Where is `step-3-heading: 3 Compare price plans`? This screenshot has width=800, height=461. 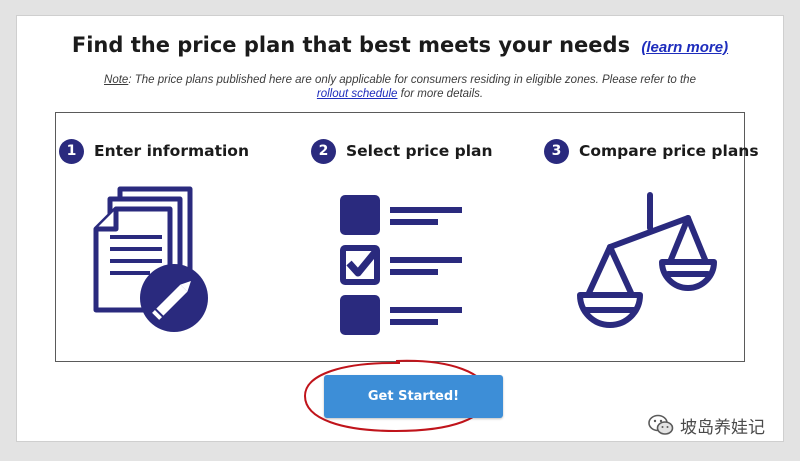
step-3-heading: 3 Compare price plans is located at coordinates (651, 151).